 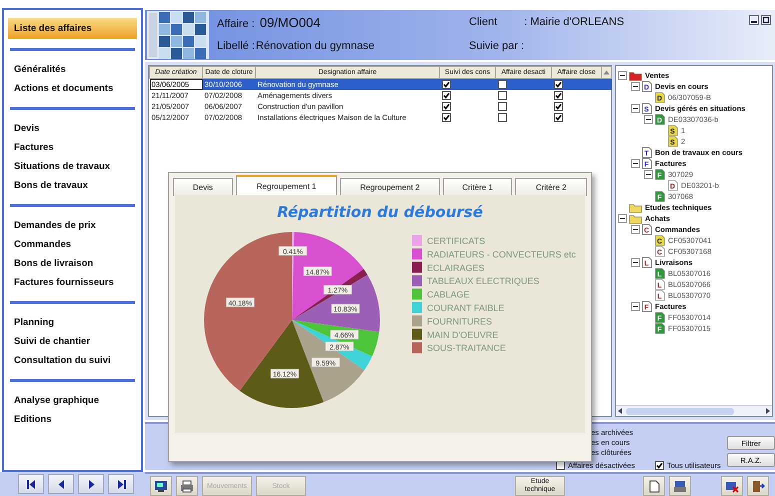 I want to click on sidebar-item: Demandes de prix, so click(x=72, y=225).